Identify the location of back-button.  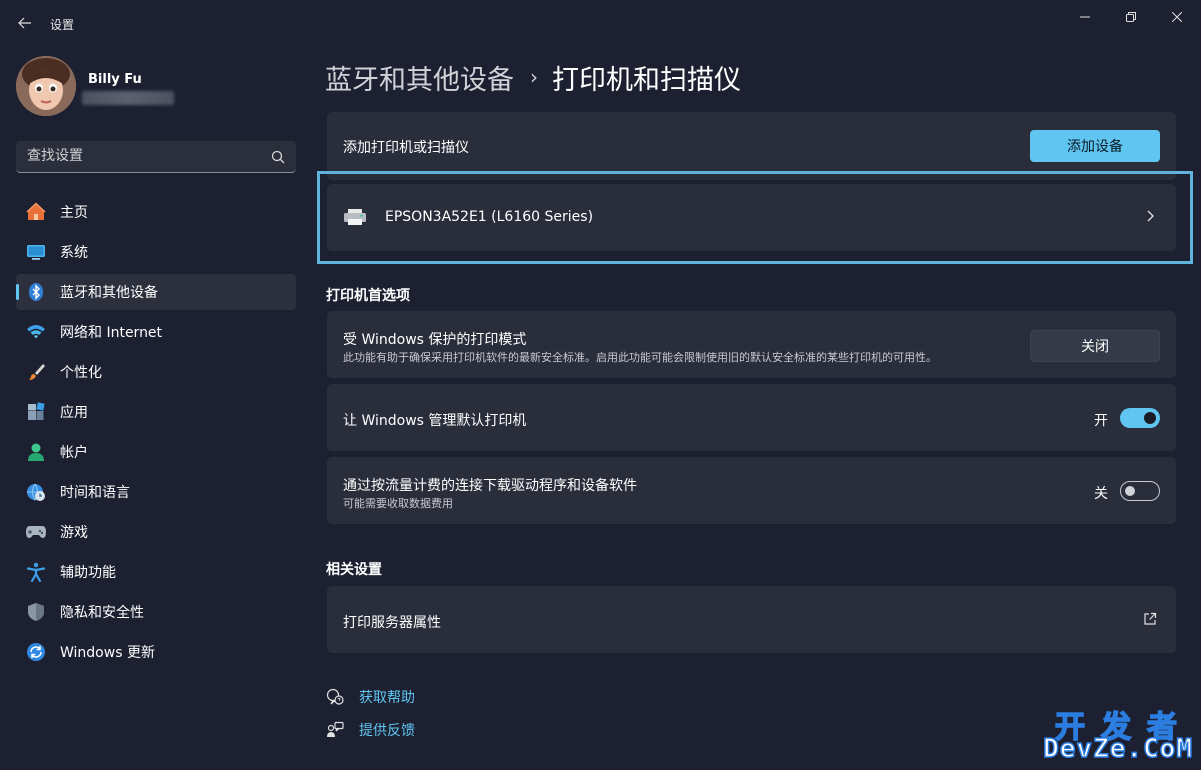
(25, 23).